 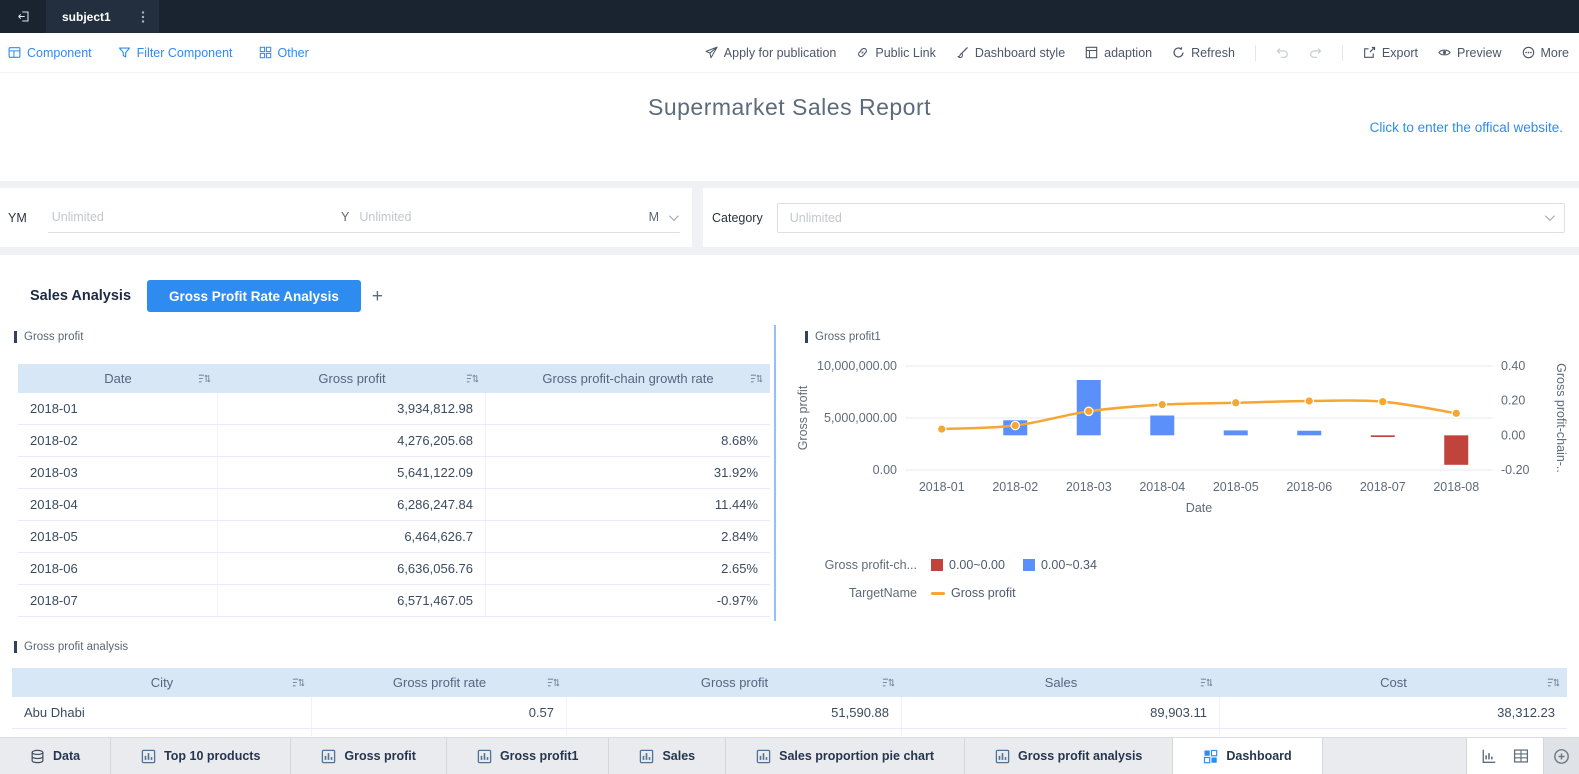 What do you see at coordinates (377, 296) in the screenshot?
I see `add-tab-button: +` at bounding box center [377, 296].